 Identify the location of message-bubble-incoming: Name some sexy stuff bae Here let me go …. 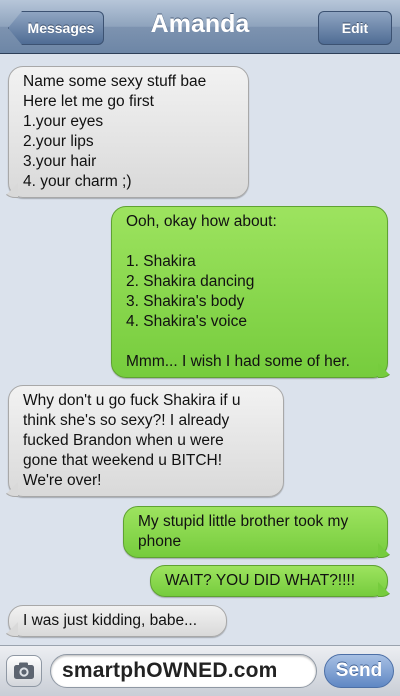
(128, 132).